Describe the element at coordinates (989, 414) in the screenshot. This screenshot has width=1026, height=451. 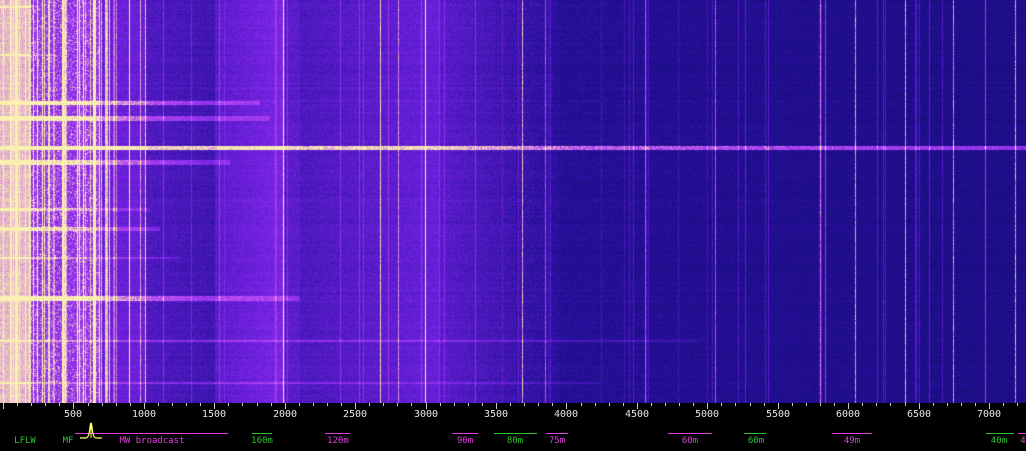
I see `frequency-label: 7000` at that location.